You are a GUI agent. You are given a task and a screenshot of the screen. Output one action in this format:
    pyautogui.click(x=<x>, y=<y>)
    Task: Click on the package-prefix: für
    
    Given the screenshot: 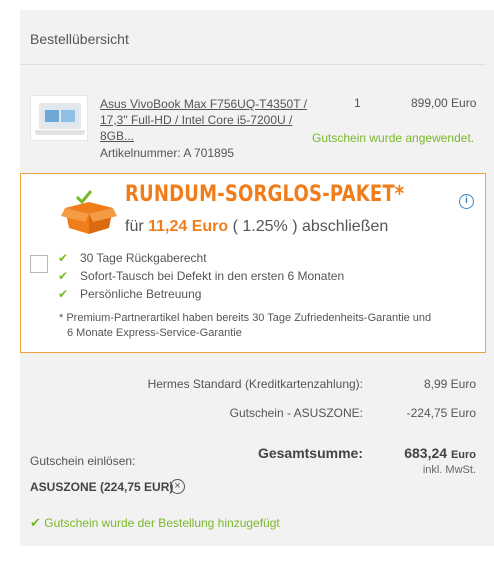 What is the action you would take?
    pyautogui.click(x=134, y=226)
    